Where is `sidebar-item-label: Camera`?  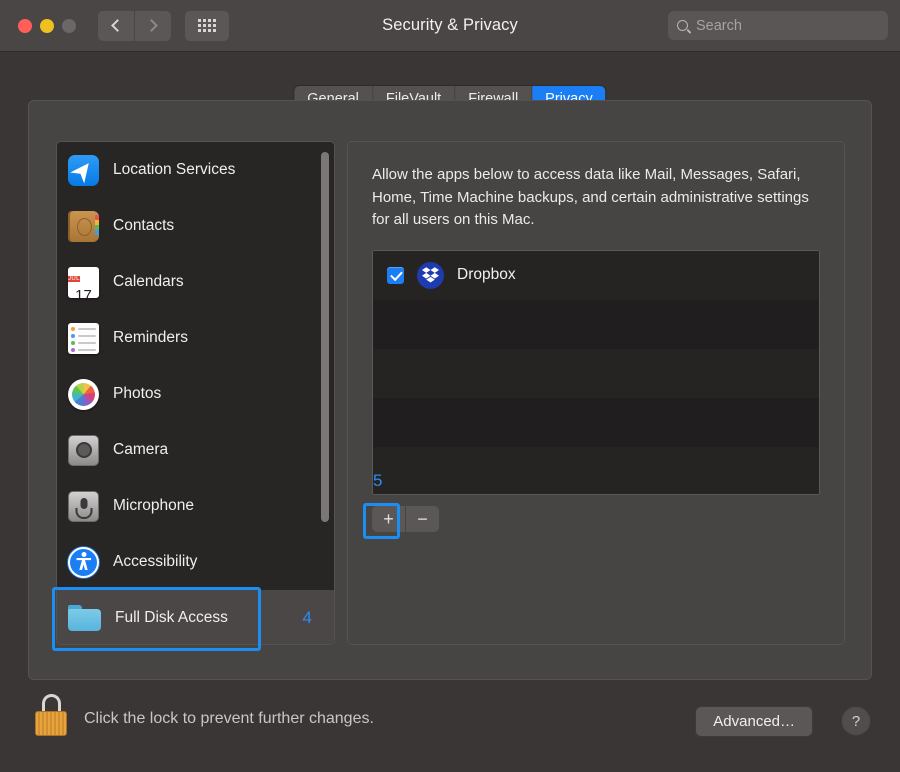
sidebar-item-label: Camera is located at coordinates (141, 449).